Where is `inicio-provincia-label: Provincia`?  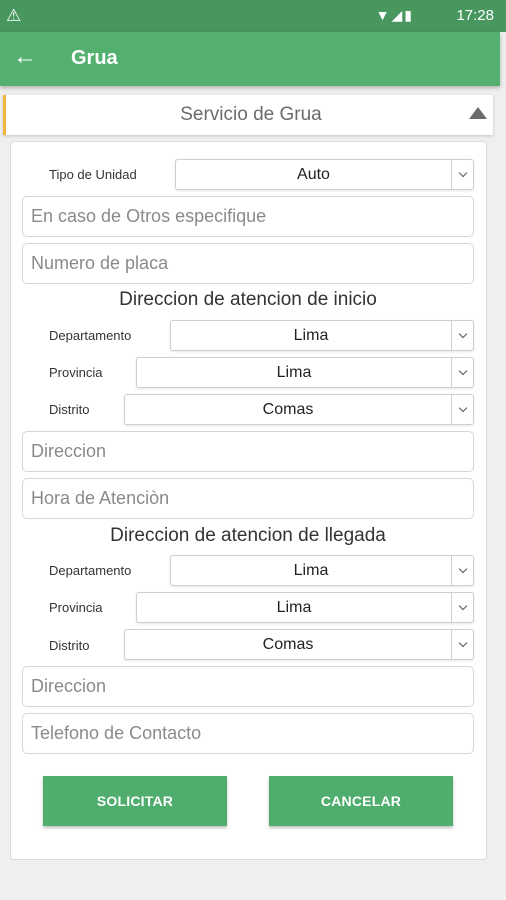 inicio-provincia-label: Provincia is located at coordinates (76, 372).